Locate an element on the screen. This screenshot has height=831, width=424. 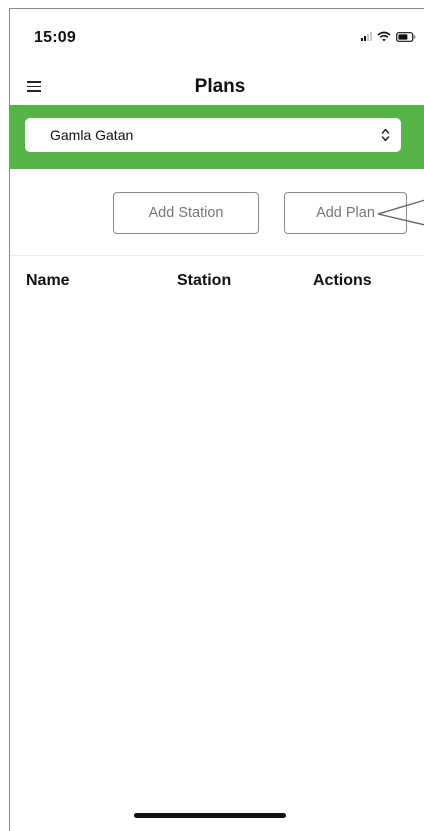
add-plan-button: Add Plan is located at coordinates (345, 213).